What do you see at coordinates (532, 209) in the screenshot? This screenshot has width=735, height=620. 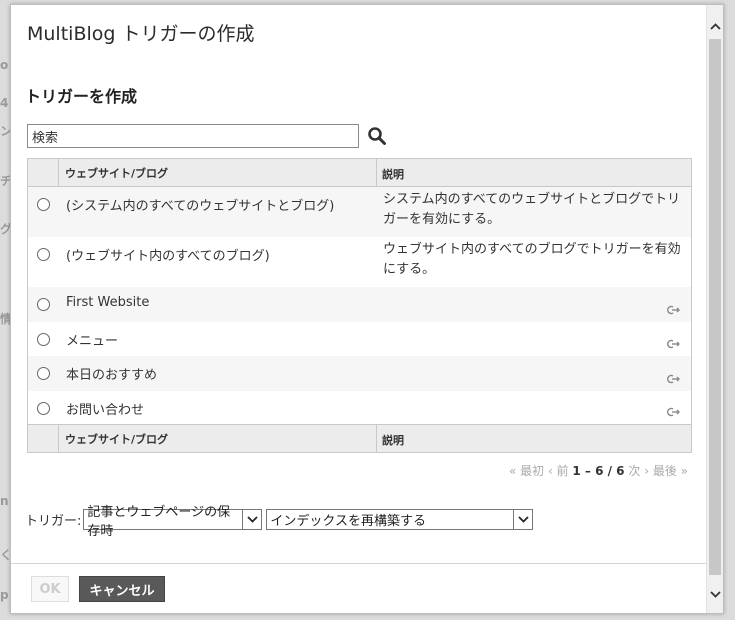 I see `row-description: システム内のすべてのウェブサイトとブログでトリガーを有効にする。` at bounding box center [532, 209].